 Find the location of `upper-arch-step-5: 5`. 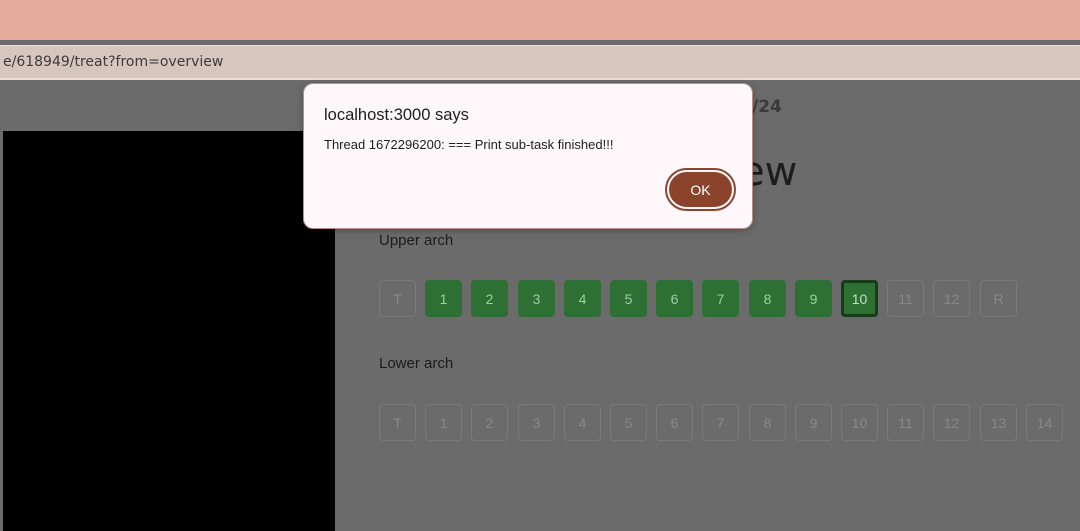

upper-arch-step-5: 5 is located at coordinates (628, 298).